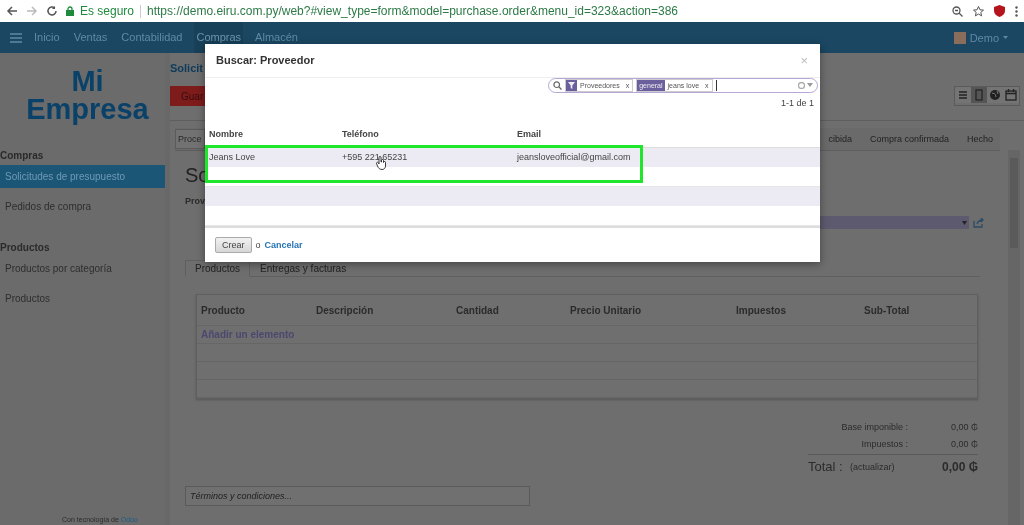 This screenshot has width=1024, height=525. What do you see at coordinates (888, 466) in the screenshot?
I see `update-link: (actualizar)` at bounding box center [888, 466].